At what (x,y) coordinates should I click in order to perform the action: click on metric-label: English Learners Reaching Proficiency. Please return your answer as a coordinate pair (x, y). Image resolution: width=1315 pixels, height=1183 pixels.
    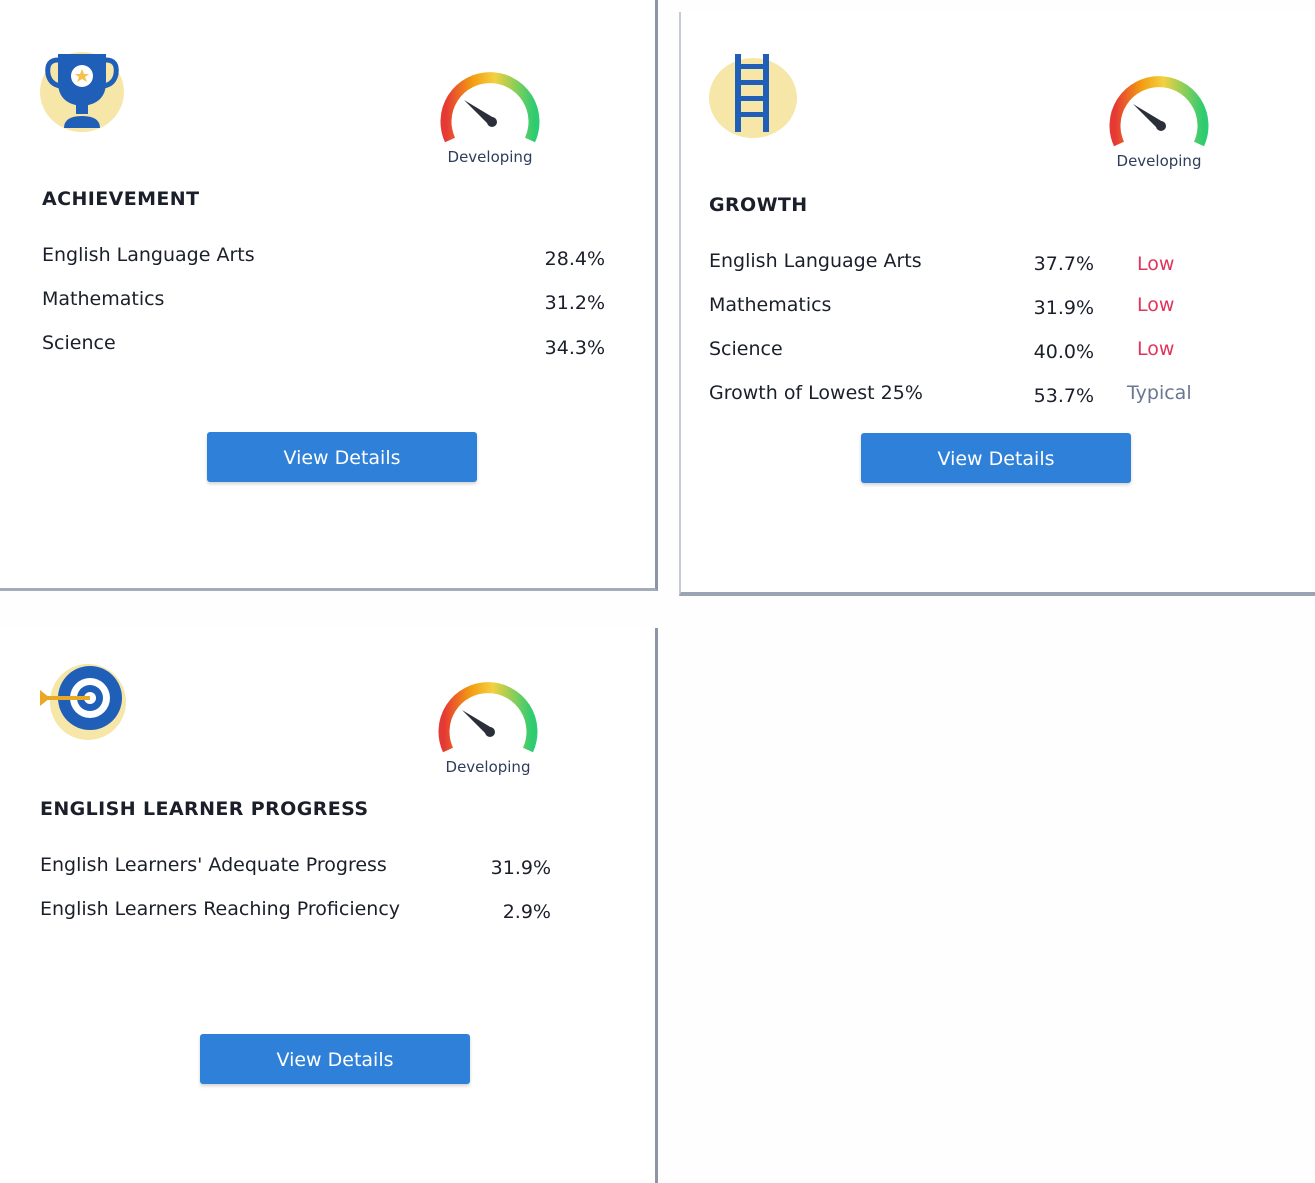
    Looking at the image, I should click on (220, 909).